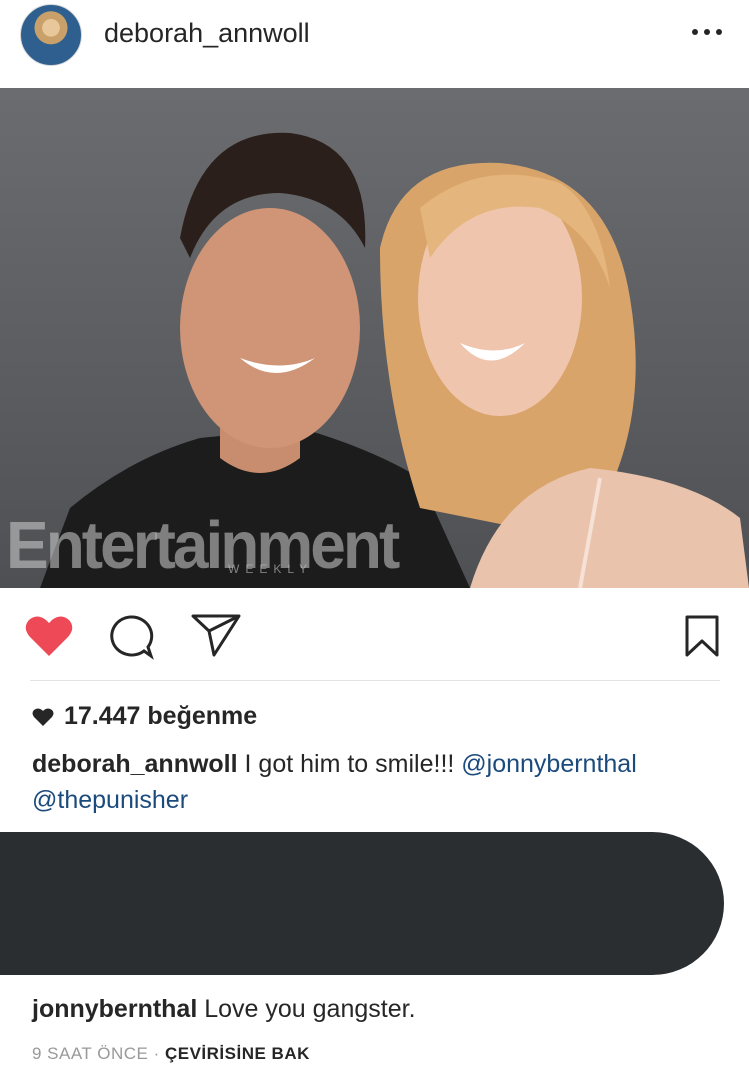 This screenshot has height=1070, width=749. Describe the element at coordinates (374, 44) in the screenshot. I see `post-header: deborah_annwoll` at that location.